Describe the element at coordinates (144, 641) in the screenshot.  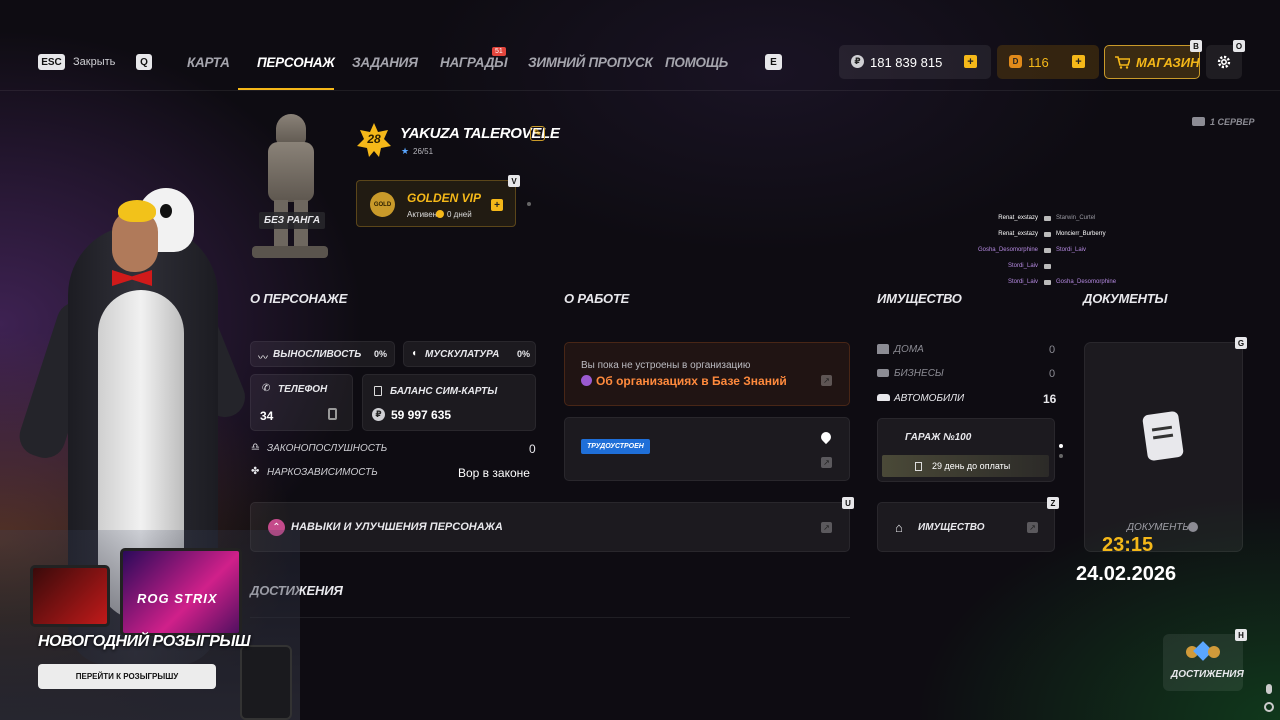
I see `promo-title: НОВОГОДНИЙ РОЗЫГРЫШ` at that location.